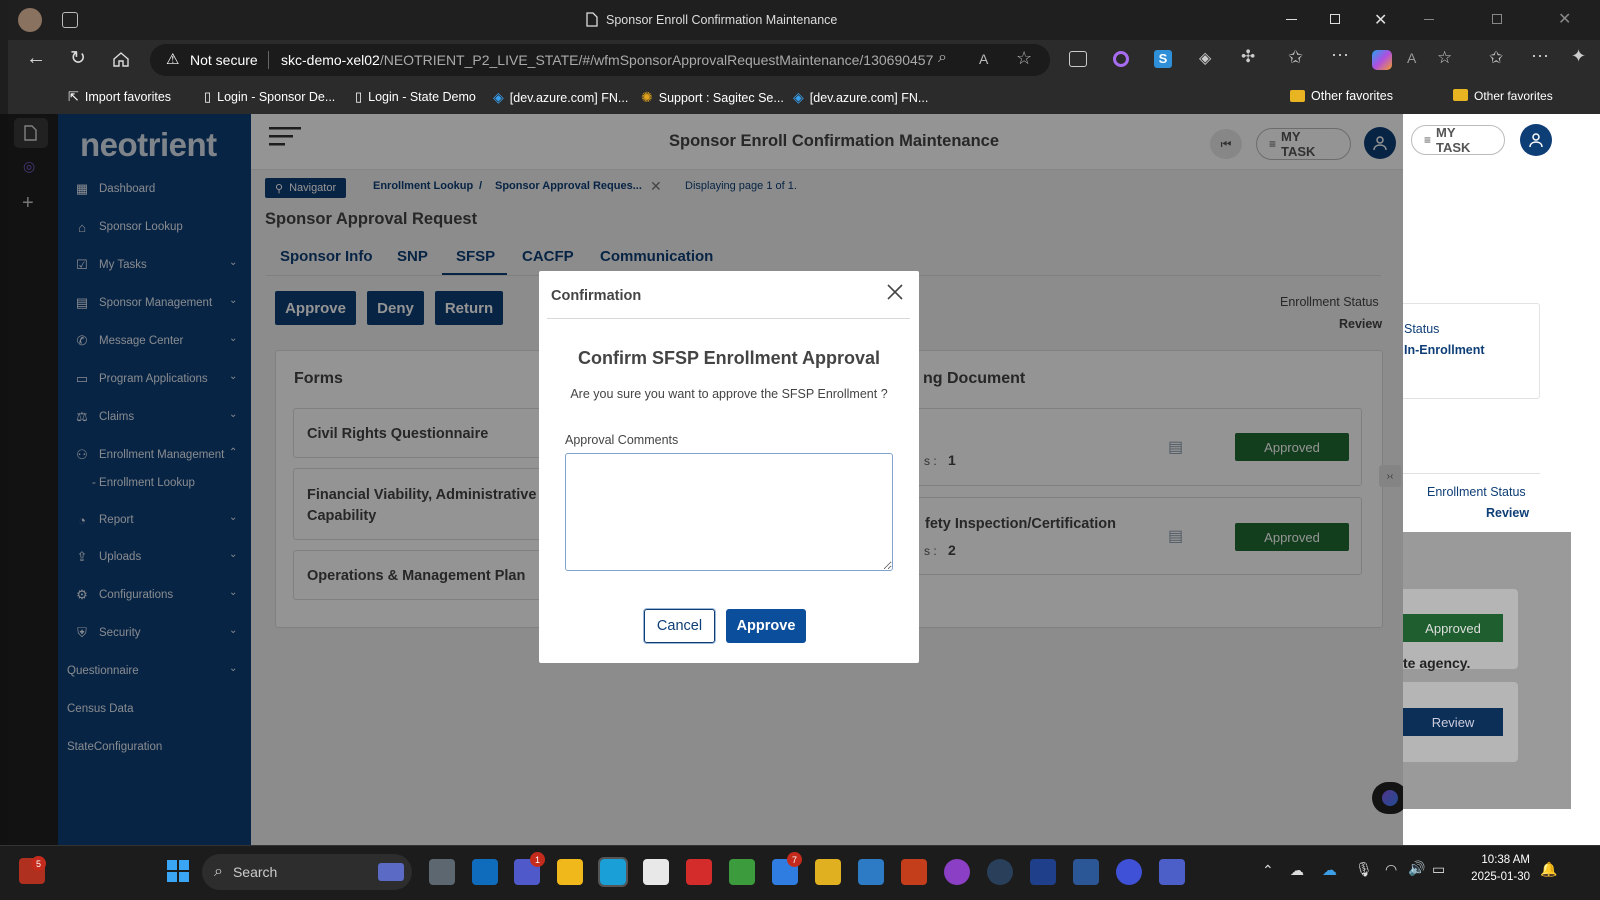  What do you see at coordinates (613, 872) in the screenshot?
I see `edge-icon` at bounding box center [613, 872].